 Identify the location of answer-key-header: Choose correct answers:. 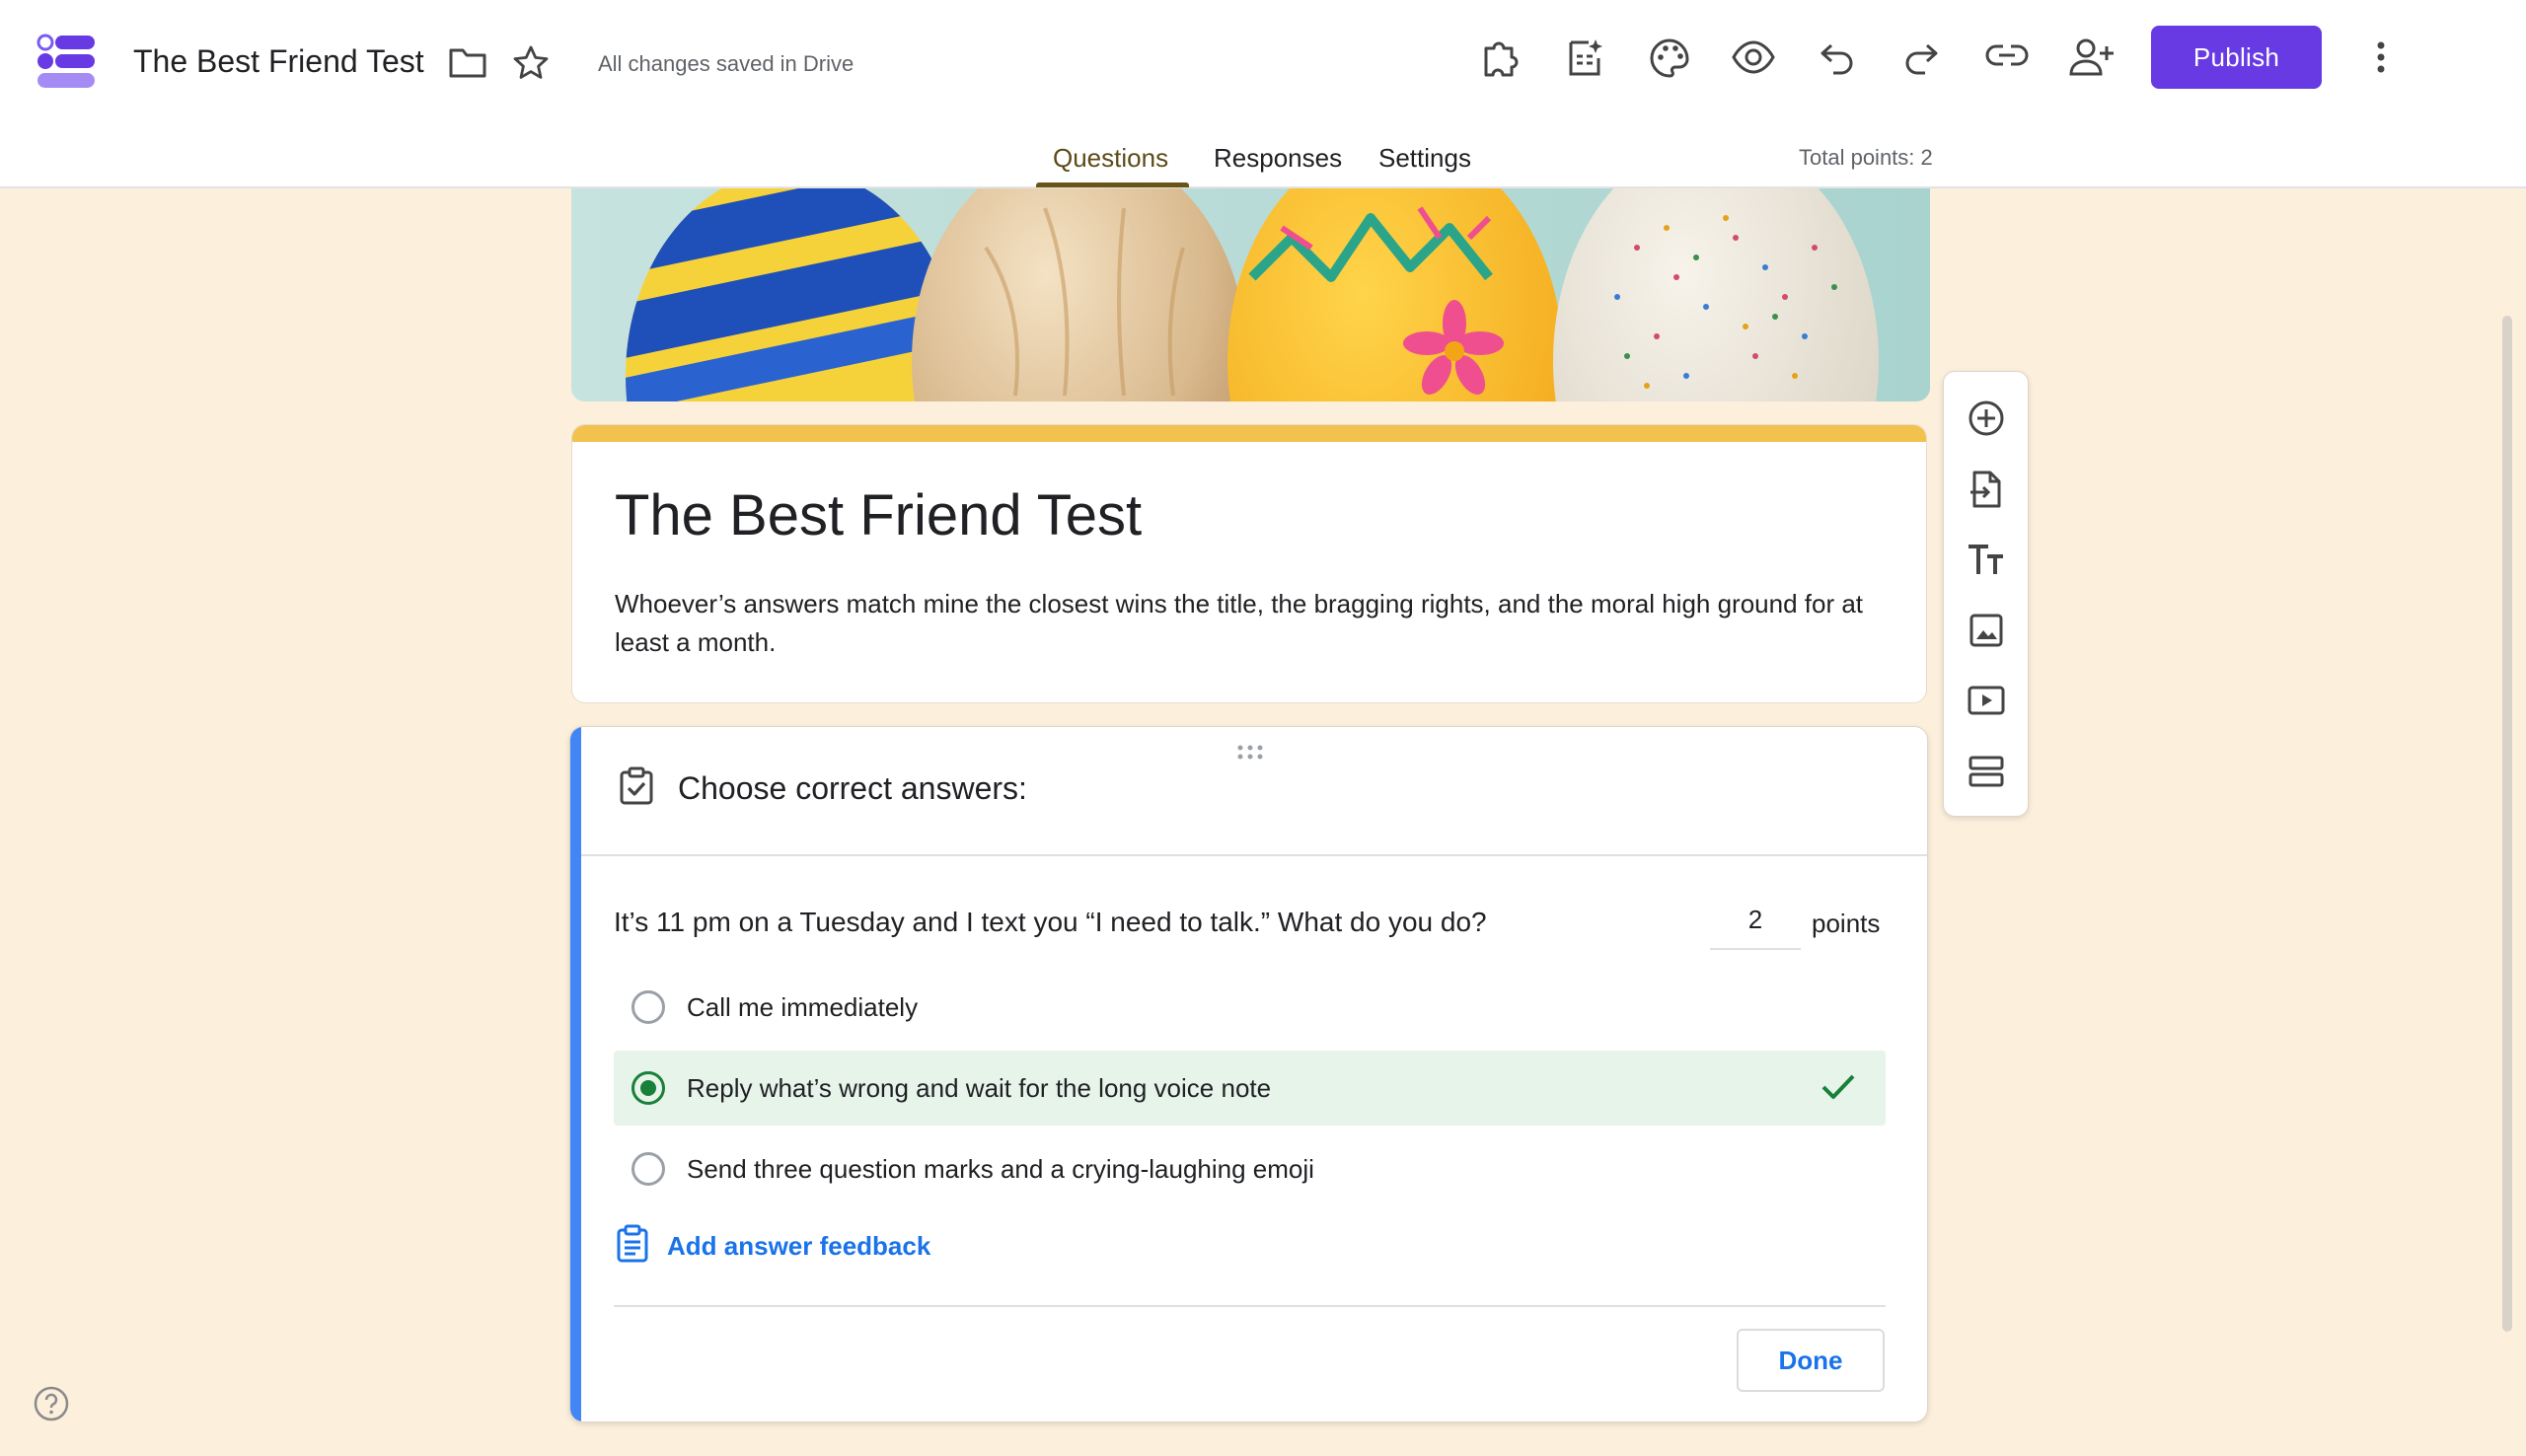
(823, 788).